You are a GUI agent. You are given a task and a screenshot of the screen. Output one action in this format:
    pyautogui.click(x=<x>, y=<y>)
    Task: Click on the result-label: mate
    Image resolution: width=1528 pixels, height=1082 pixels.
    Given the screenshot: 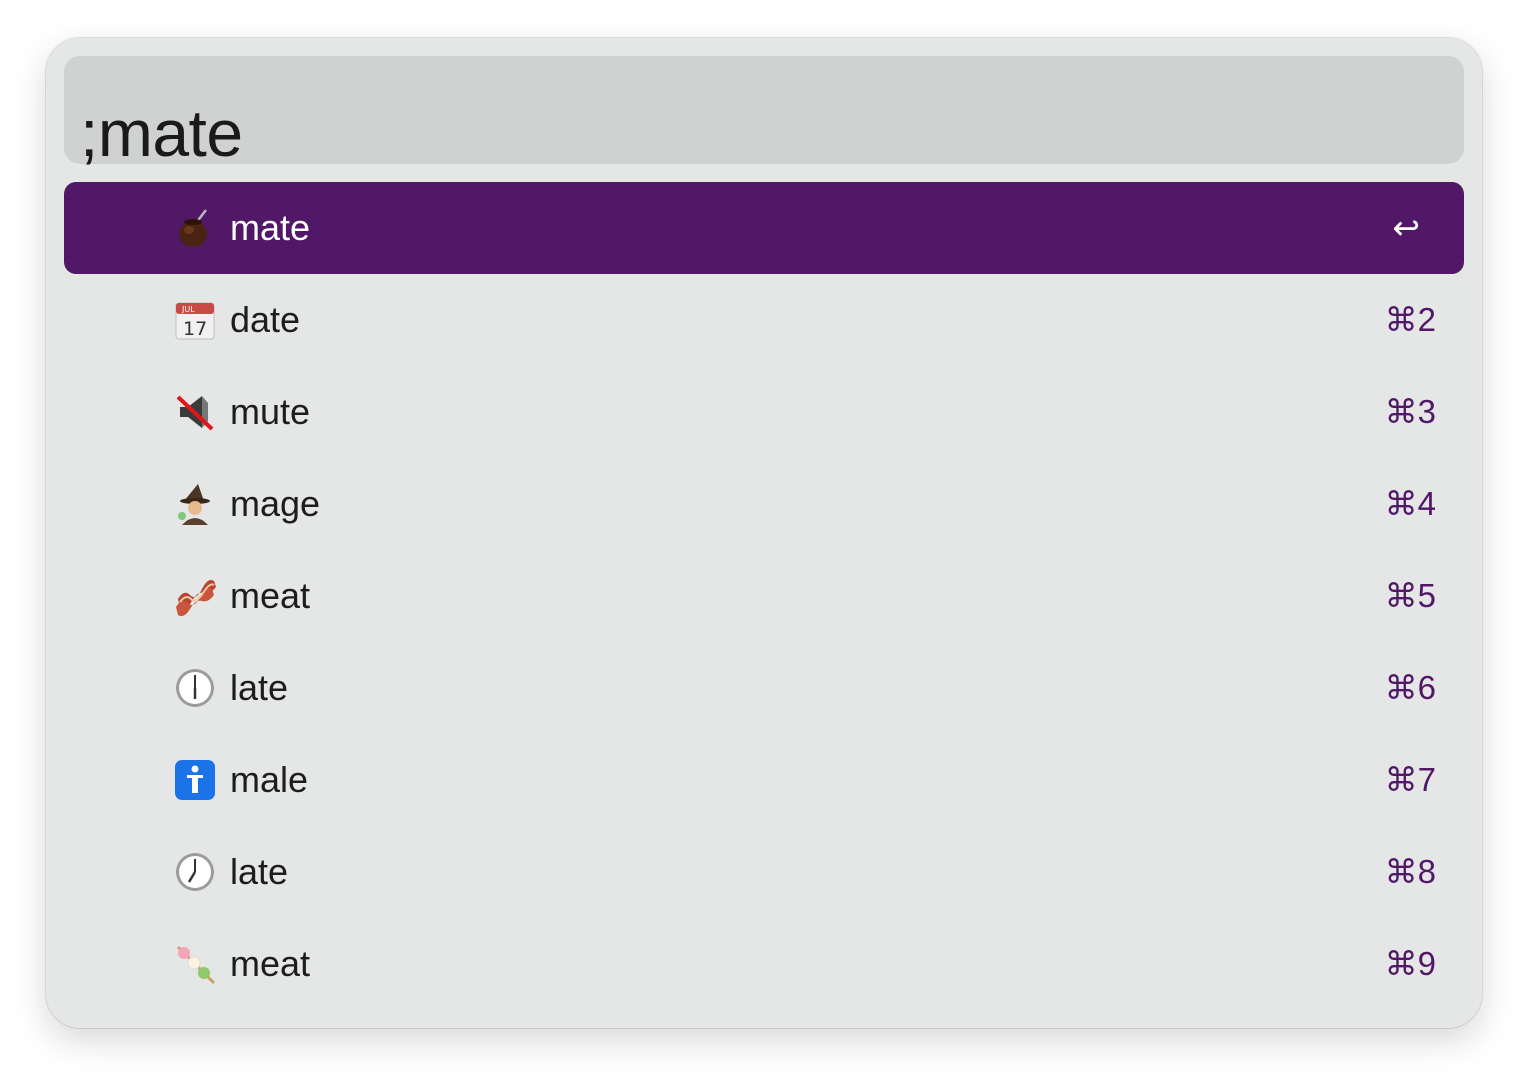 What is the action you would take?
    pyautogui.click(x=270, y=227)
    